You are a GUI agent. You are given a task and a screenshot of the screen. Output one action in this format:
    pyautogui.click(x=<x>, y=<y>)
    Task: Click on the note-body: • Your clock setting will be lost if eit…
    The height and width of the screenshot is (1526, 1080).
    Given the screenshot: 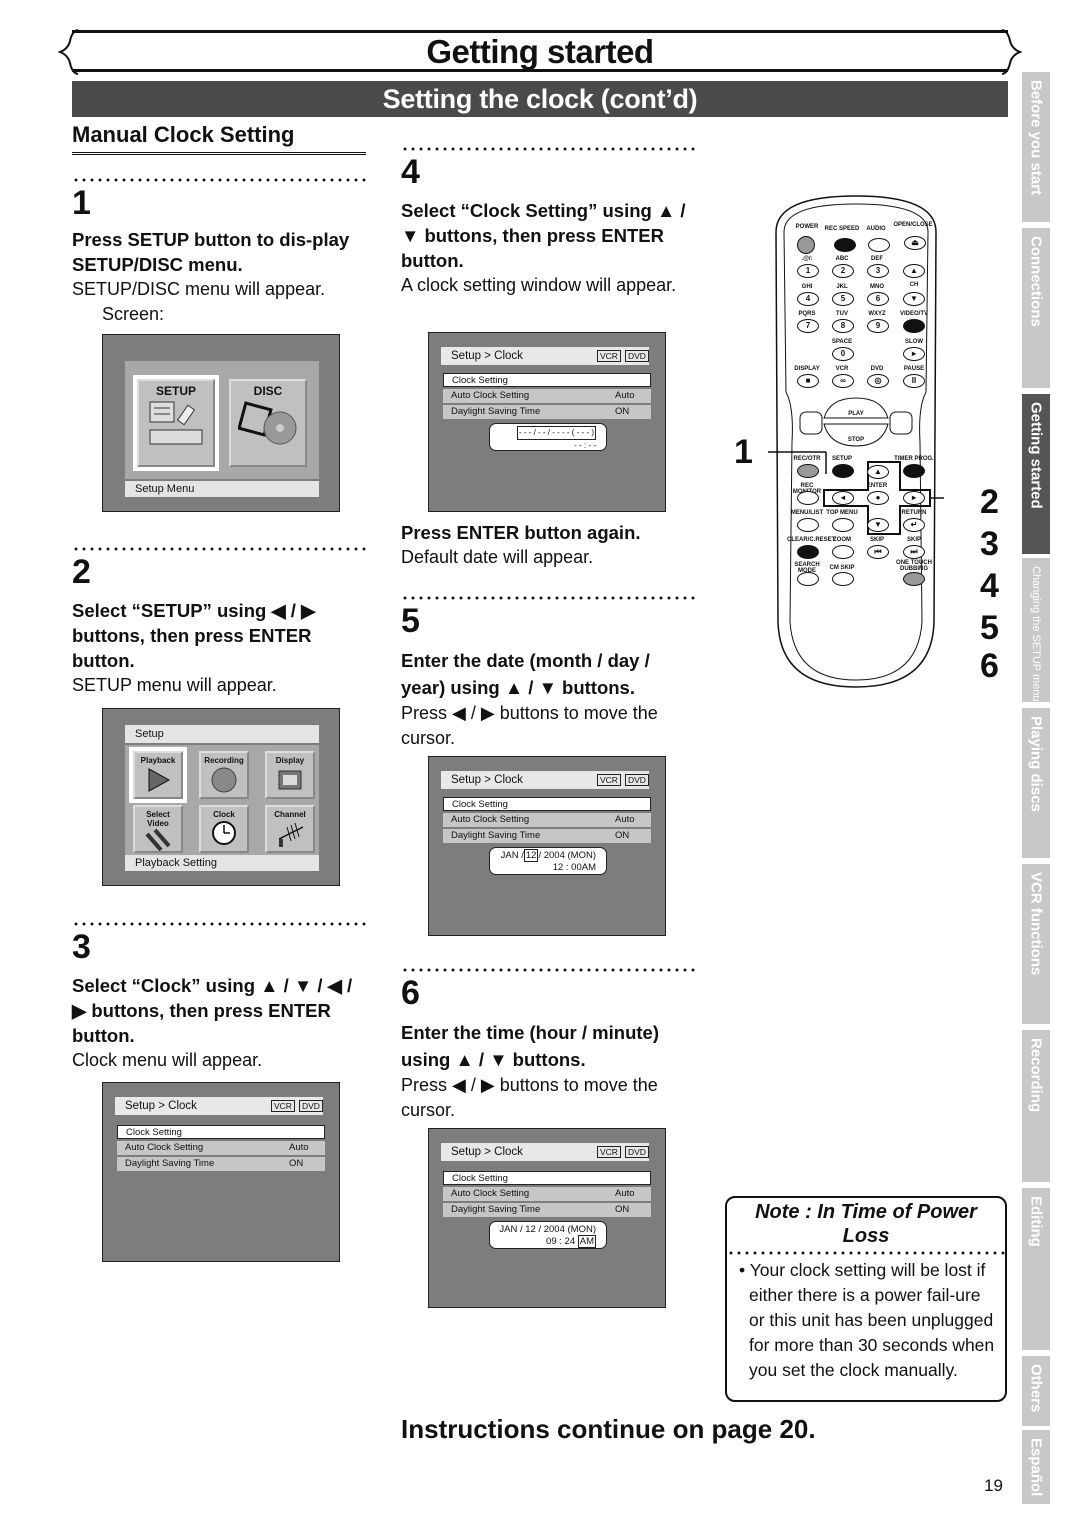 What is the action you would take?
    pyautogui.click(x=867, y=1320)
    